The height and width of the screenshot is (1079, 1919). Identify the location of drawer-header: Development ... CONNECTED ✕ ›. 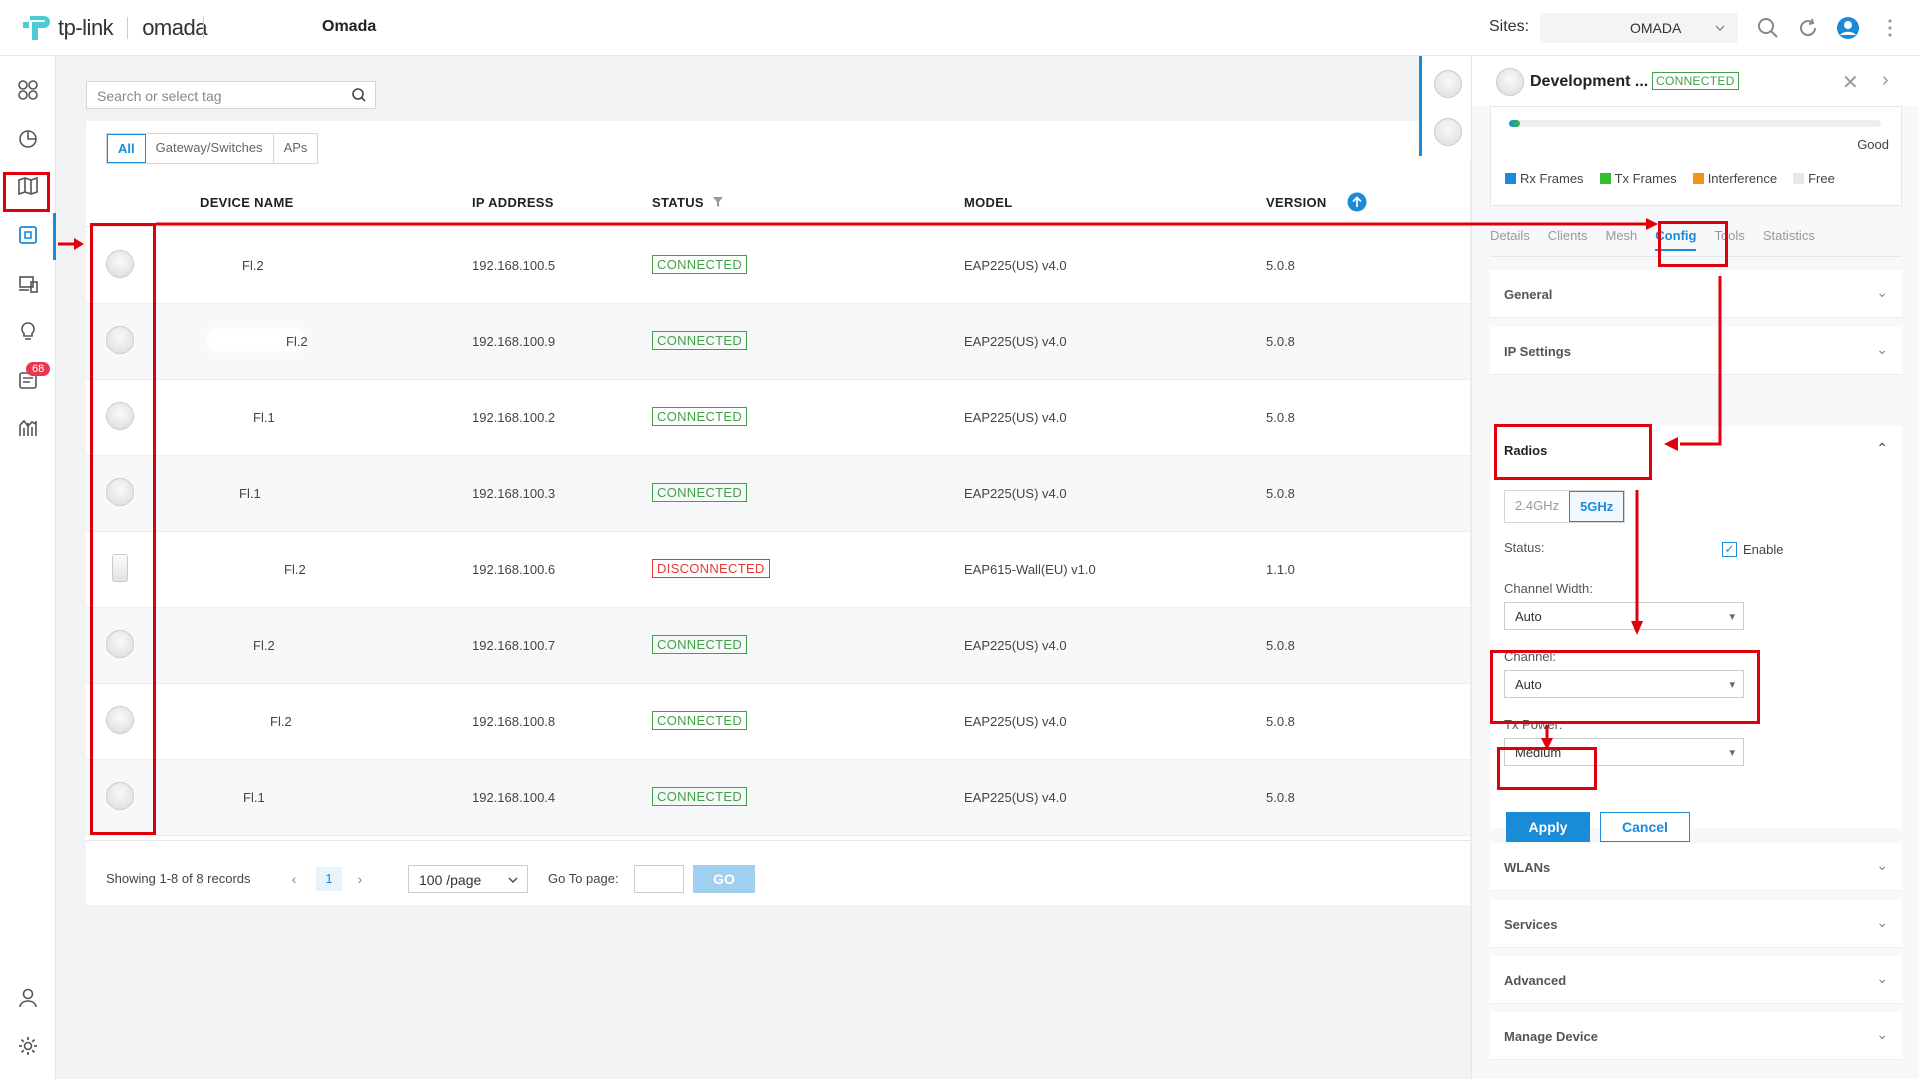
(1695, 81).